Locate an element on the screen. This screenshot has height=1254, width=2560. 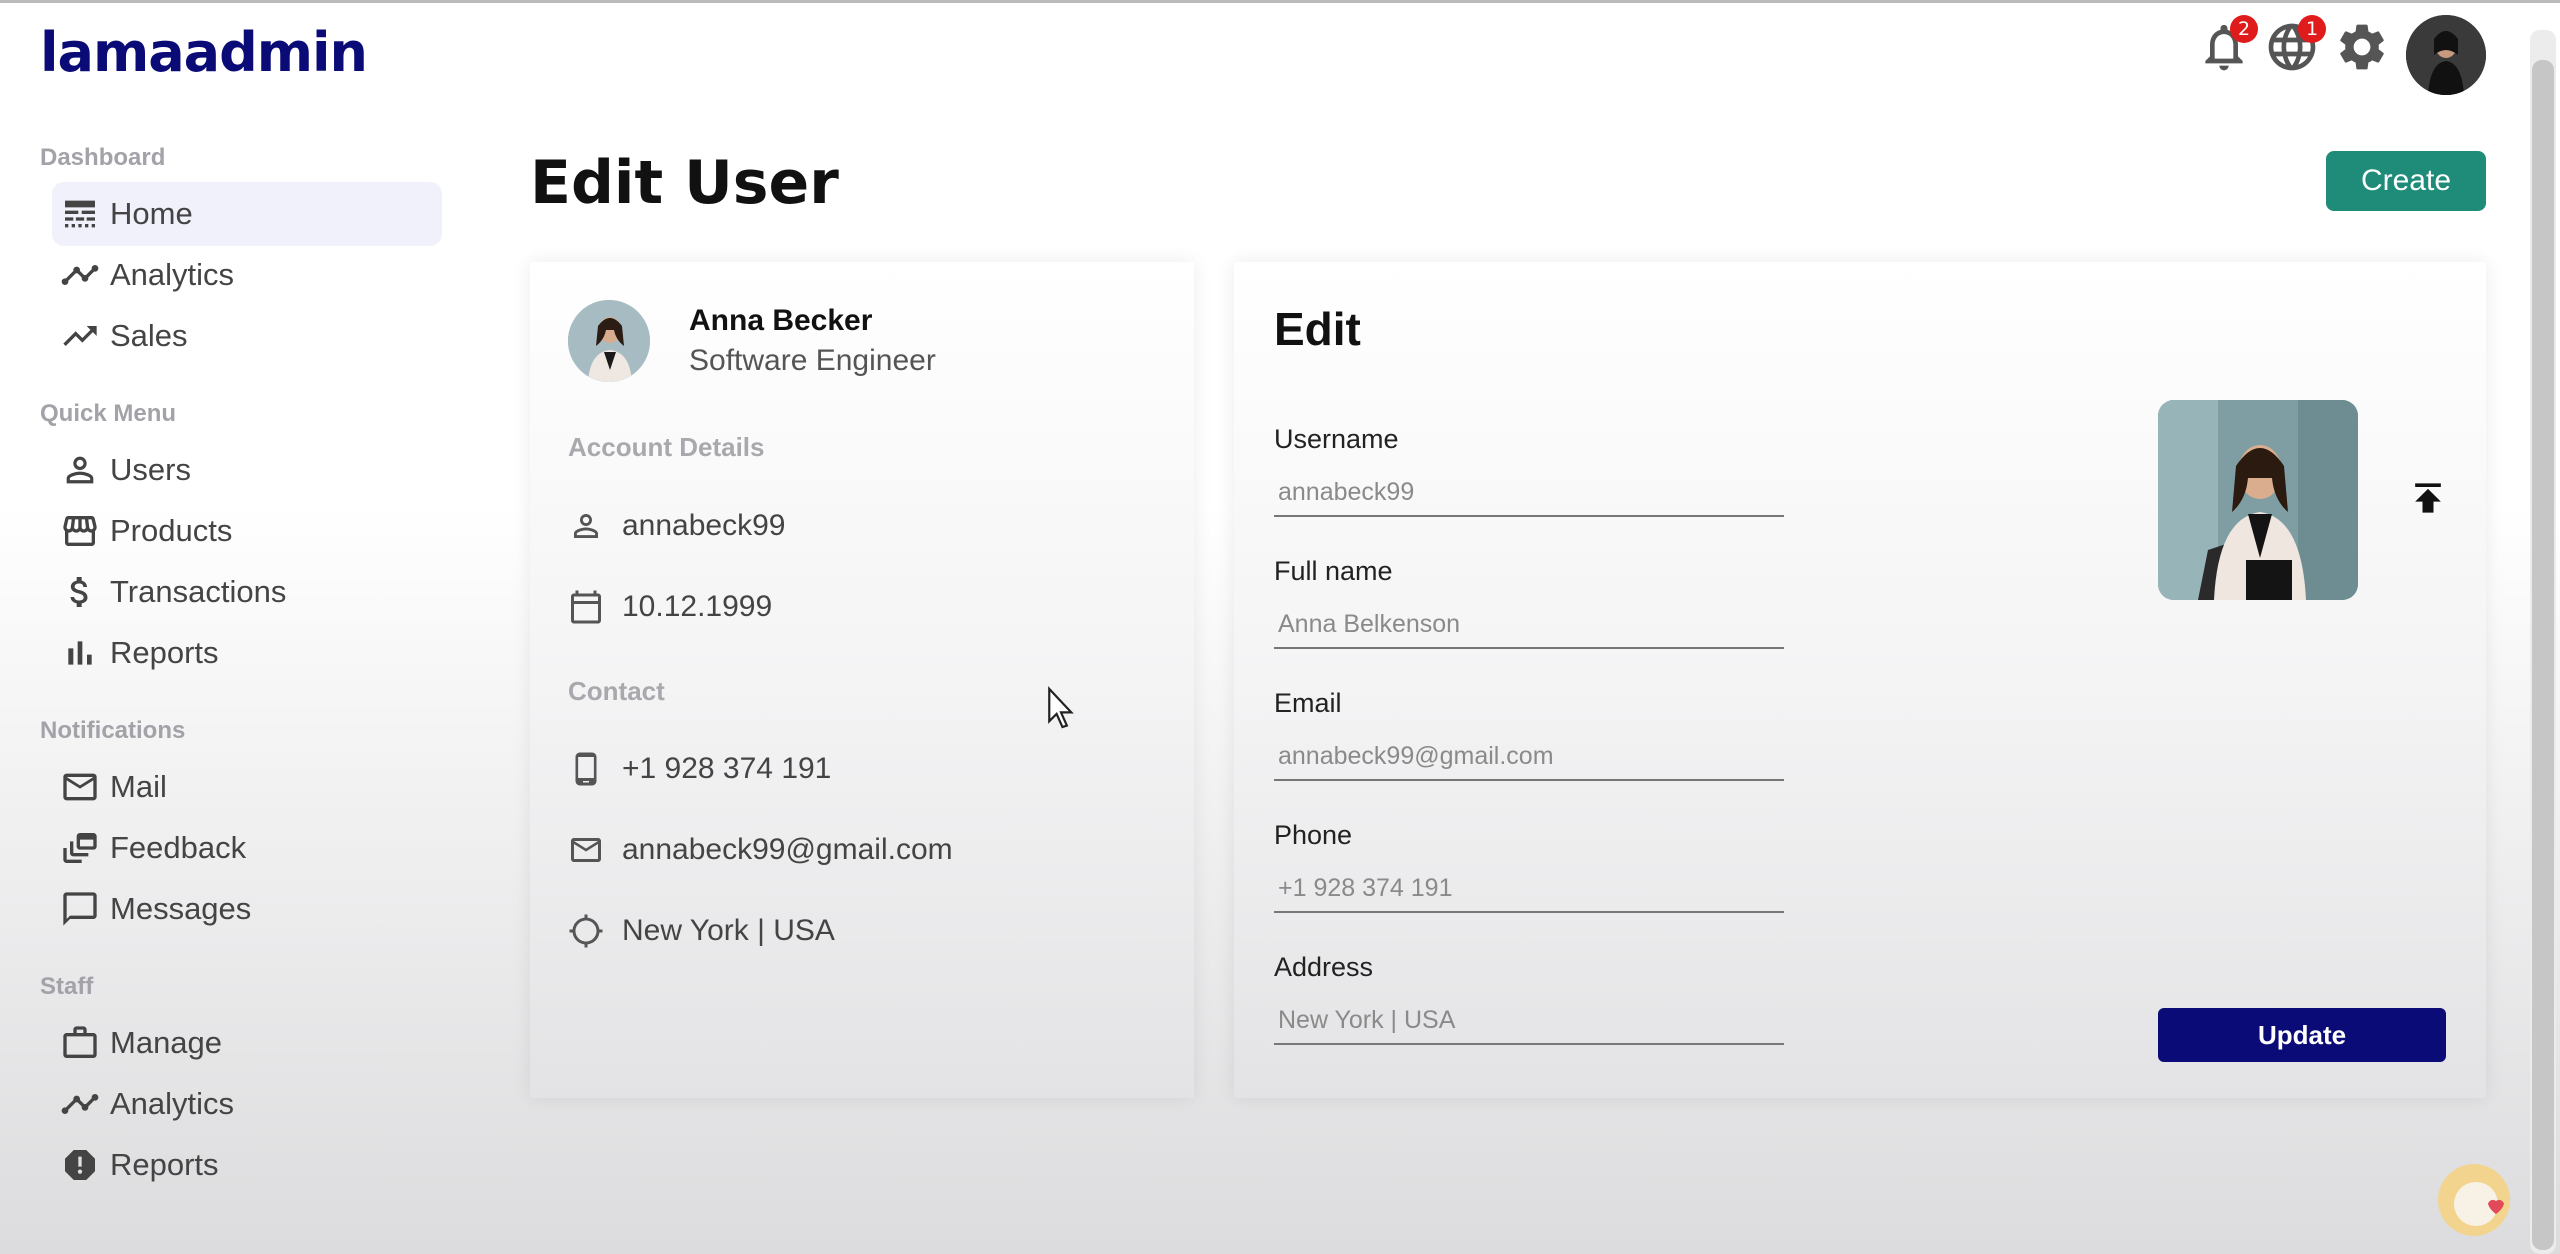
contact-title: Contact is located at coordinates (616, 691).